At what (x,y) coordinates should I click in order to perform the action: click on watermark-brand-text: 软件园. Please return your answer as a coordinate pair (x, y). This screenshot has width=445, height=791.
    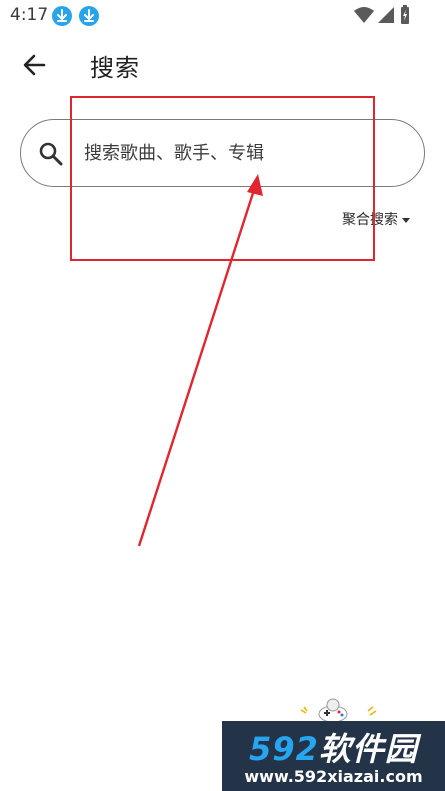
    Looking at the image, I should click on (368, 749).